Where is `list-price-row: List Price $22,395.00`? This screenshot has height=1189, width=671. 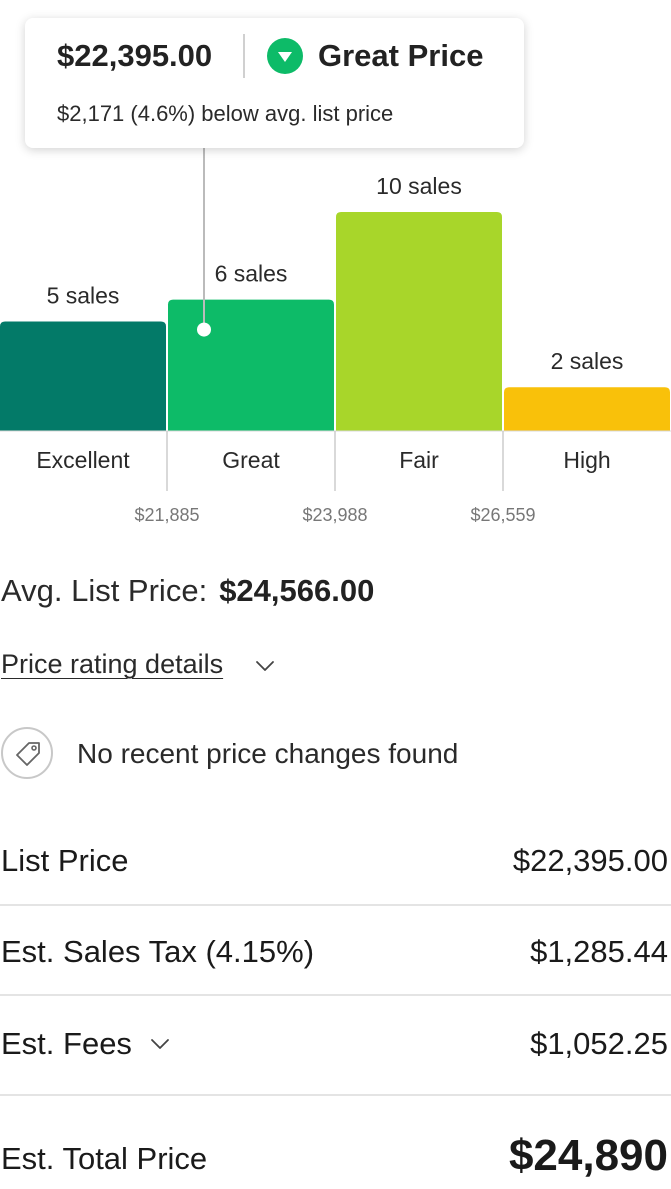 list-price-row: List Price $22,395.00 is located at coordinates (335, 861).